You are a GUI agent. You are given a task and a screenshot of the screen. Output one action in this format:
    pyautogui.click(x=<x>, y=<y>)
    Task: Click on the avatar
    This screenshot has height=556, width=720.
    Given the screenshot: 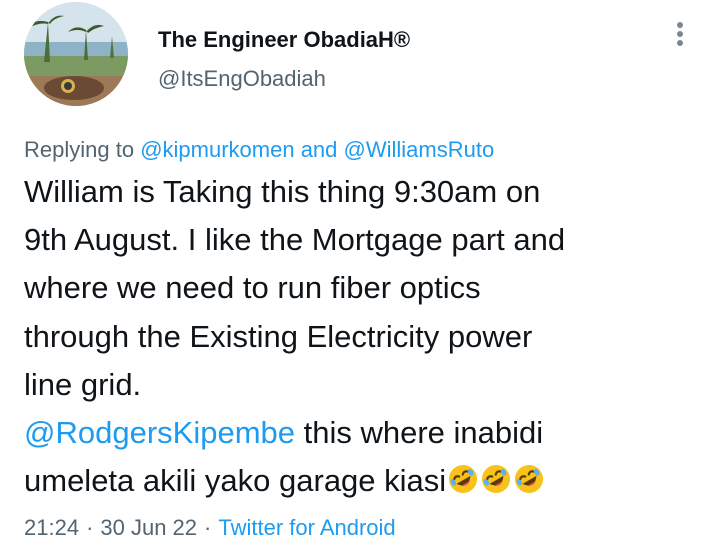 What is the action you would take?
    pyautogui.click(x=76, y=54)
    